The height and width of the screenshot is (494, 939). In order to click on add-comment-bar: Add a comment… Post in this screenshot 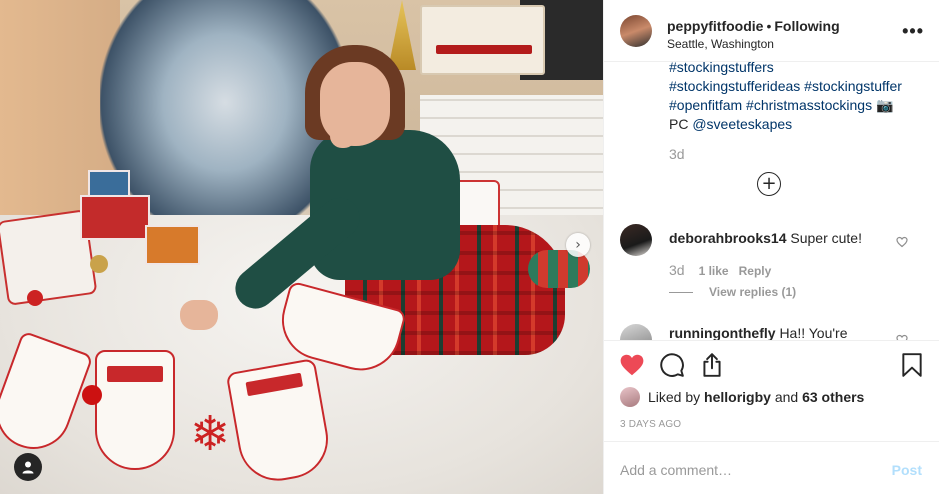, I will do `click(771, 467)`.